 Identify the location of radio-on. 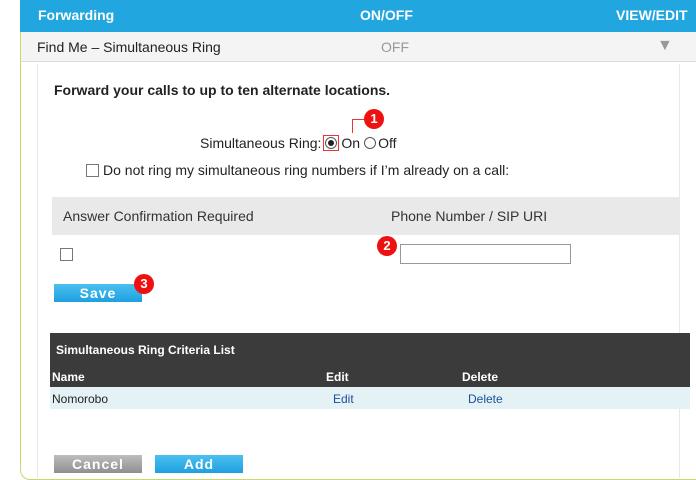
(331, 143).